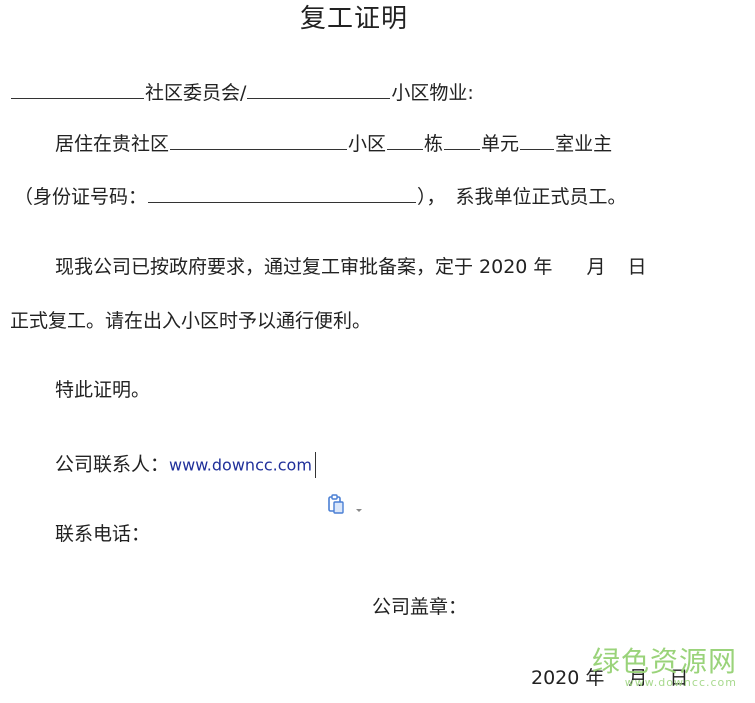  I want to click on line-phone: 联系电话：, so click(102, 534).